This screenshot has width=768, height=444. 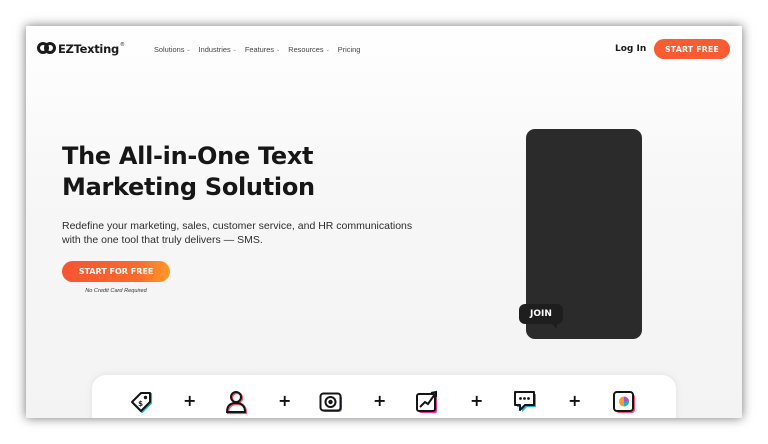 I want to click on growth-chart-icon, so click(x=426, y=401).